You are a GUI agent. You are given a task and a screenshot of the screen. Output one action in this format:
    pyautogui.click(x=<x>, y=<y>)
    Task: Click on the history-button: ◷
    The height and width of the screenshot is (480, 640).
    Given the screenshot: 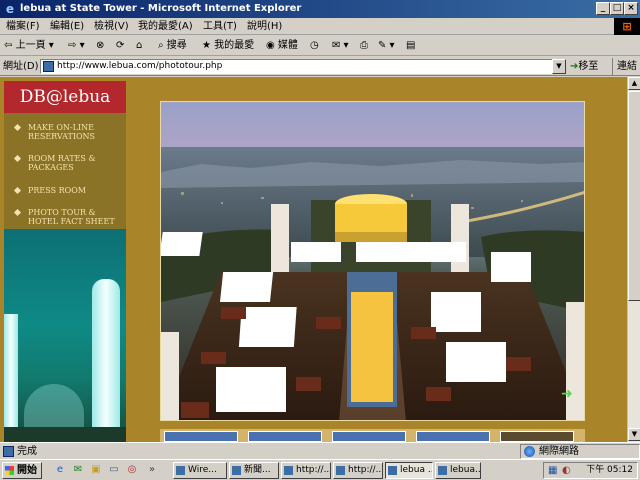 What is the action you would take?
    pyautogui.click(x=314, y=46)
    